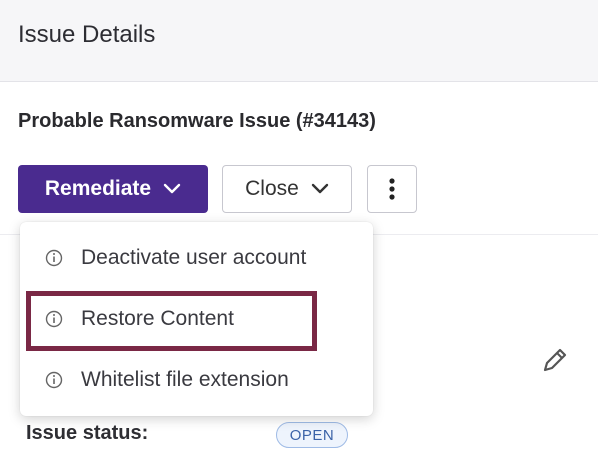 The width and height of the screenshot is (598, 476). I want to click on remediate-button: Remediate, so click(113, 189).